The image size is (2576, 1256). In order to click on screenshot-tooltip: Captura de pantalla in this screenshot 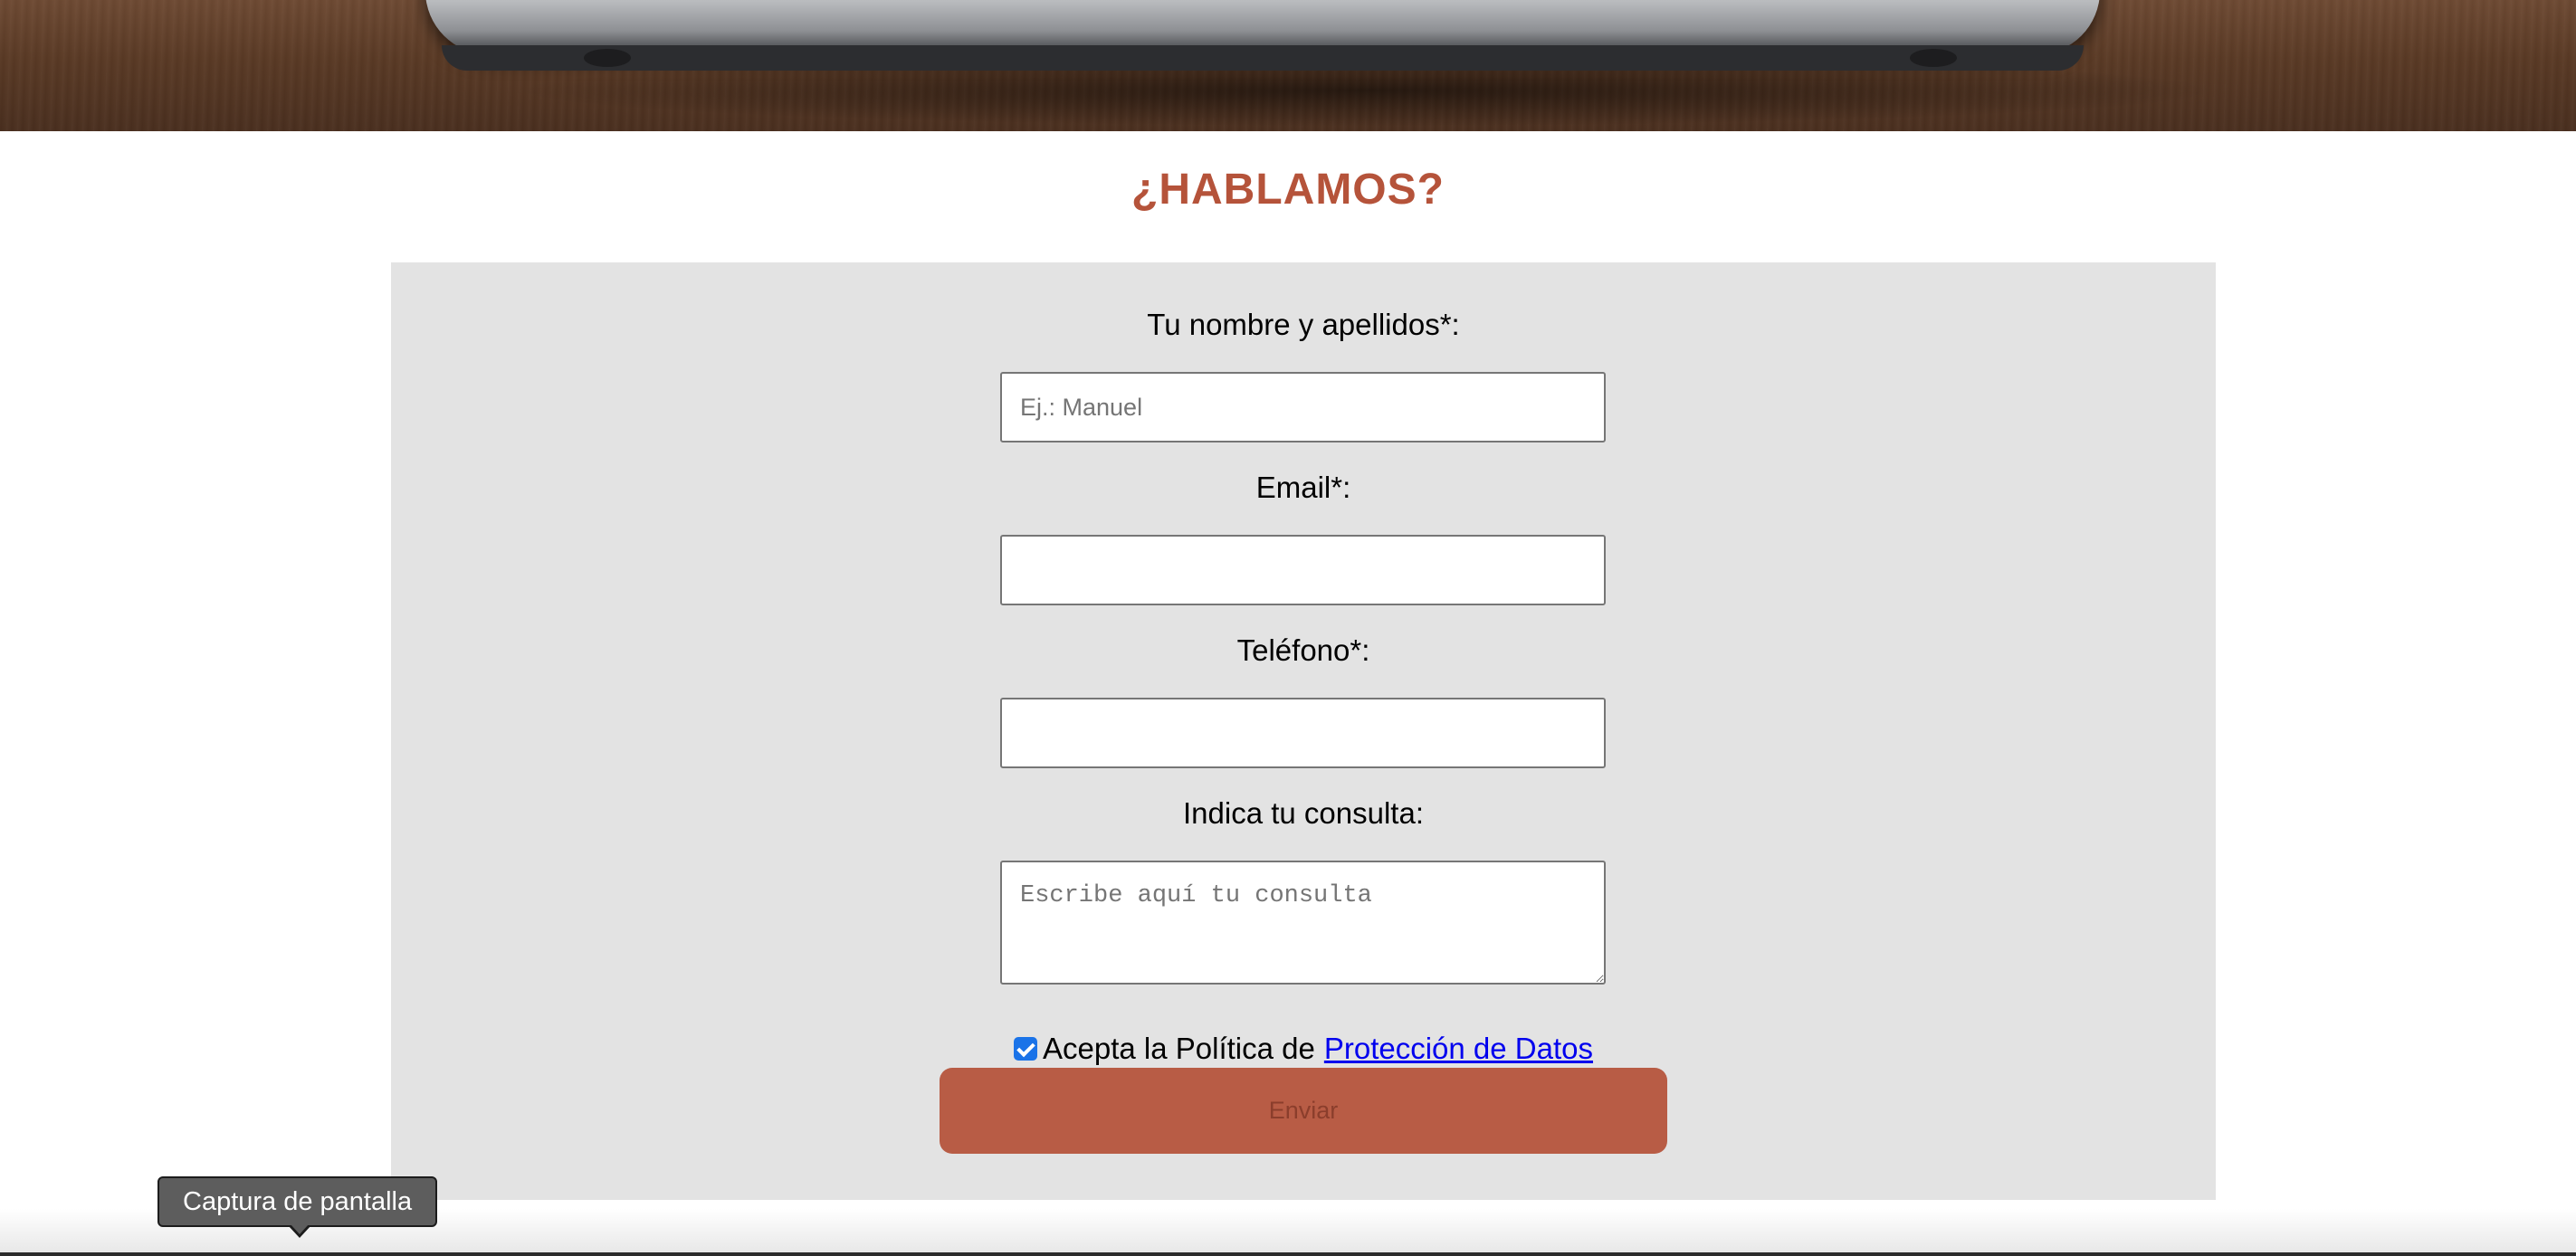, I will do `click(297, 1207)`.